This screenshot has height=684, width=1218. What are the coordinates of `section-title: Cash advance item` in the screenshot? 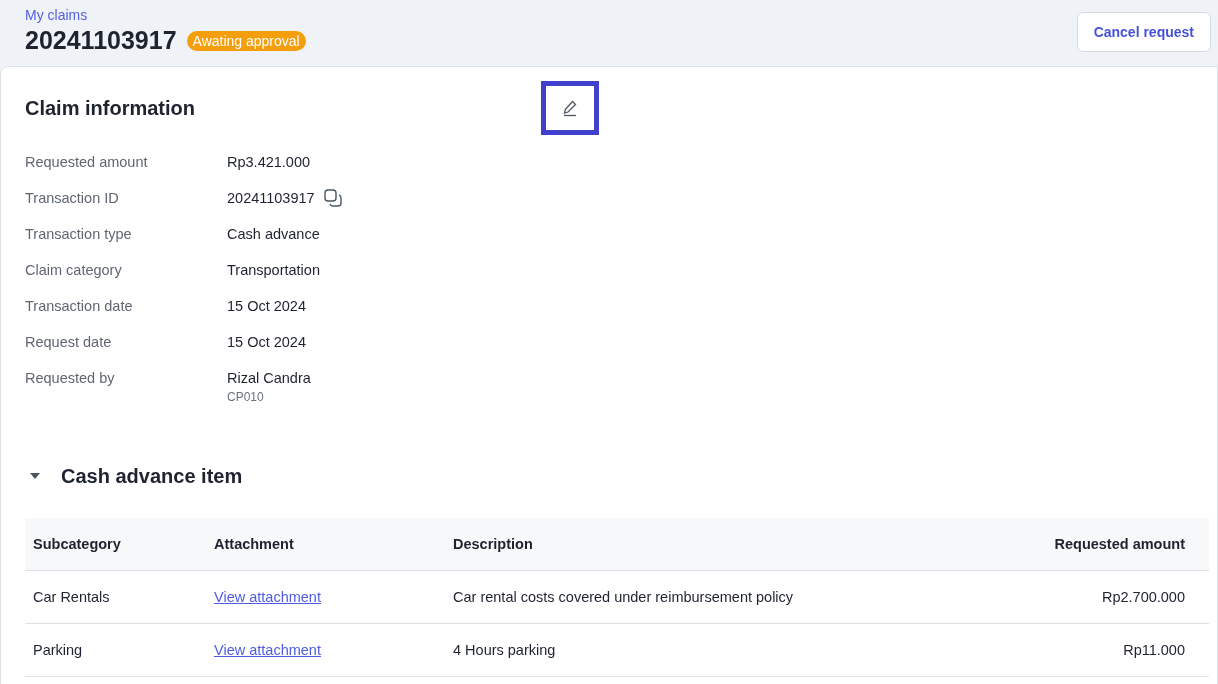 It's located at (152, 476).